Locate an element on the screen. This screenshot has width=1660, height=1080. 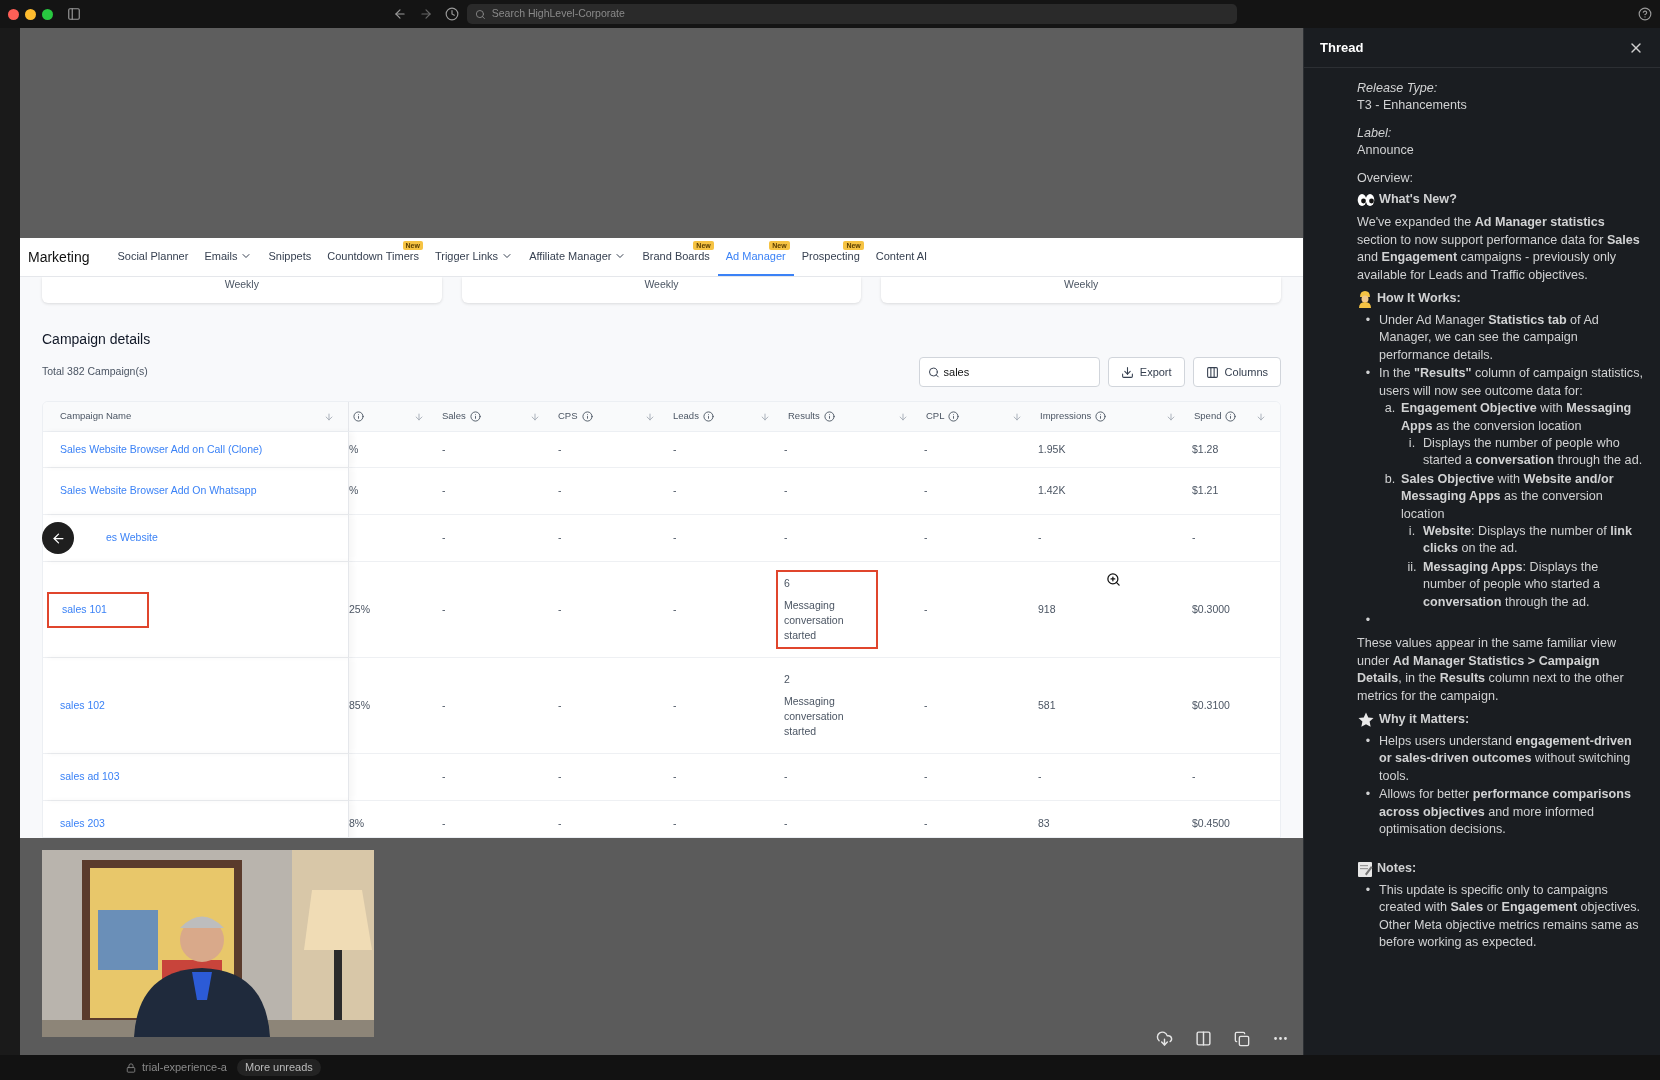
nav-tab: Affiliate Manager is located at coordinates (578, 257).